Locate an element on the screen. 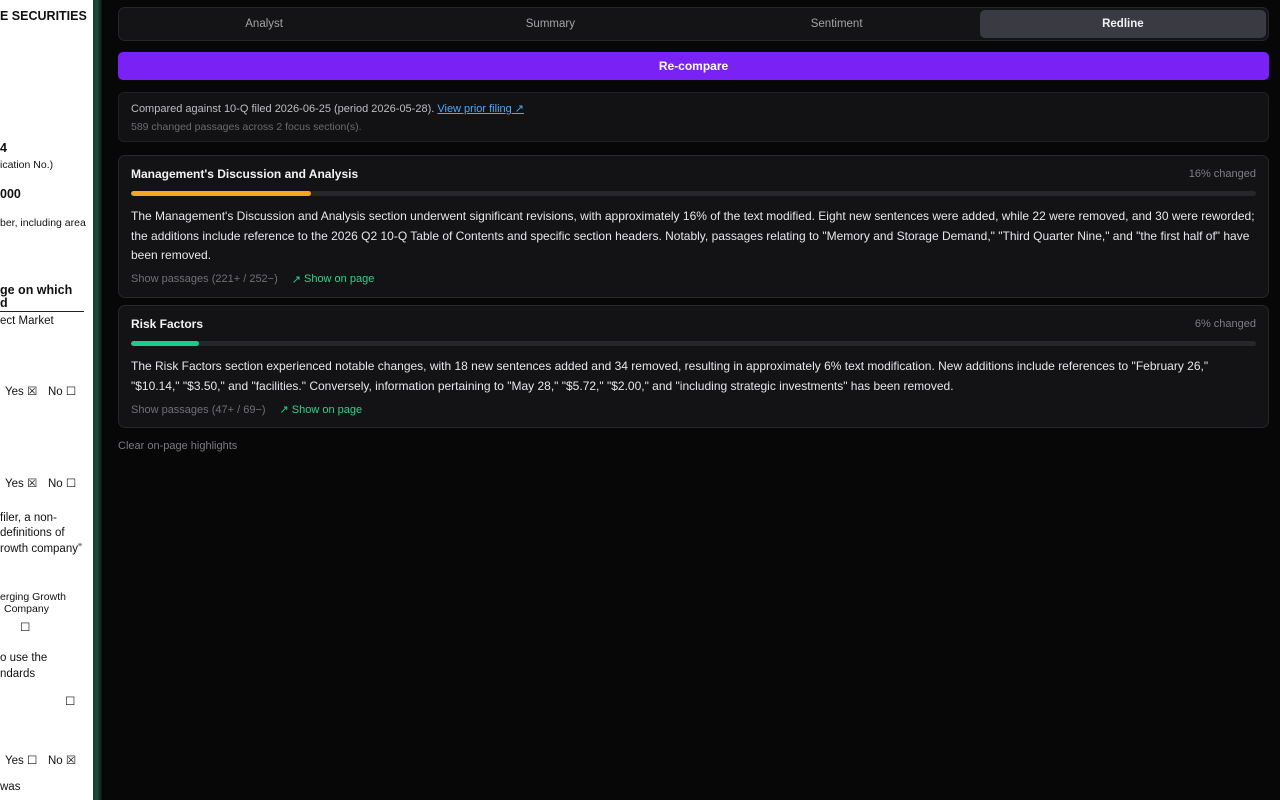 The image size is (1280, 800). doc-checkbox-line: No ☒ is located at coordinates (62, 761).